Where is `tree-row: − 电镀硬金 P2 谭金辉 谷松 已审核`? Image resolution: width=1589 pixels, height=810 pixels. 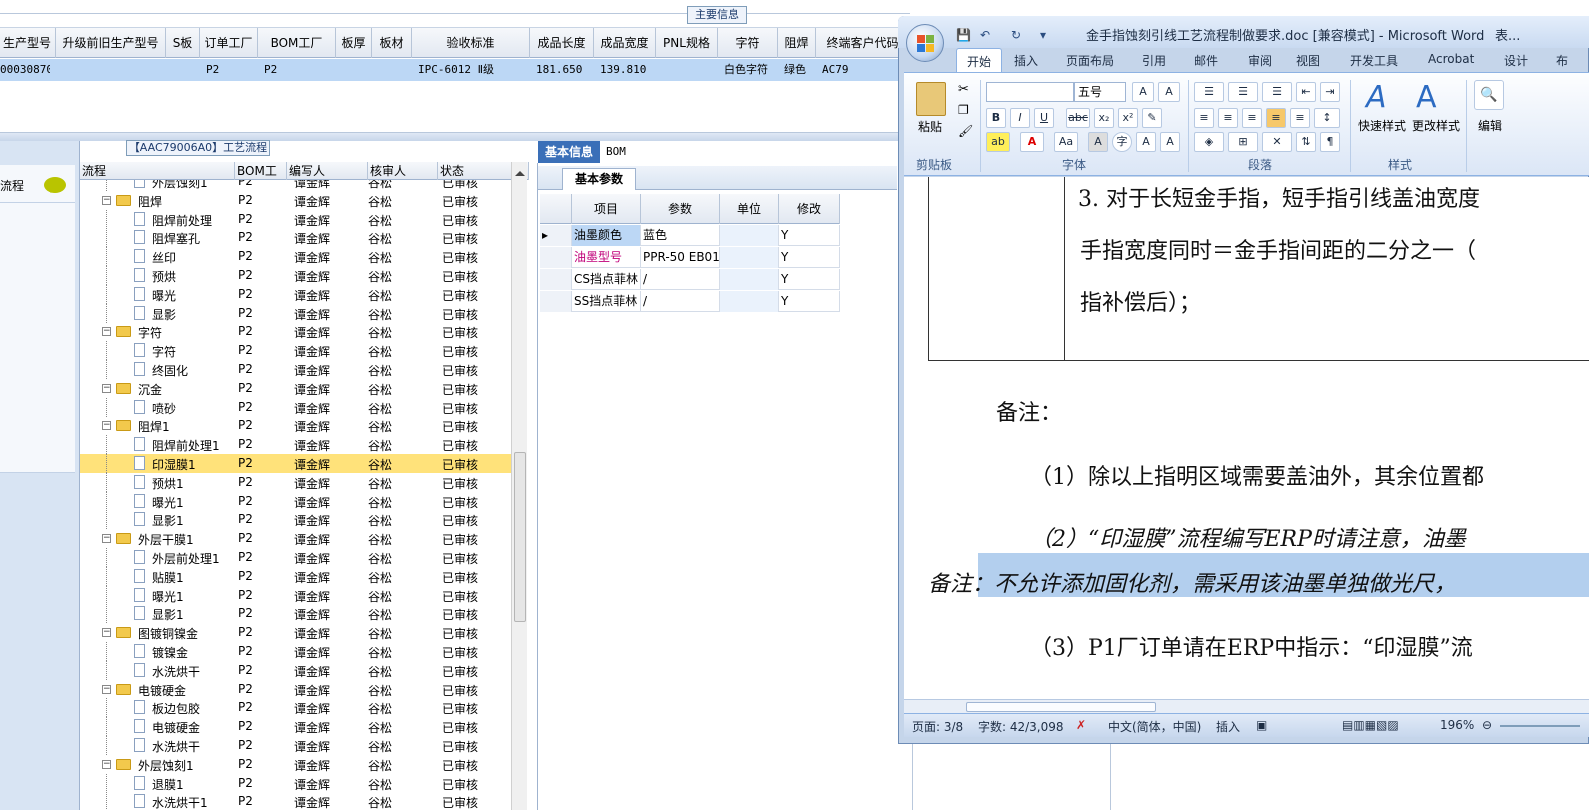 tree-row: − 电镀硬金 P2 谭金辉 谷松 已审核 is located at coordinates (295, 689).